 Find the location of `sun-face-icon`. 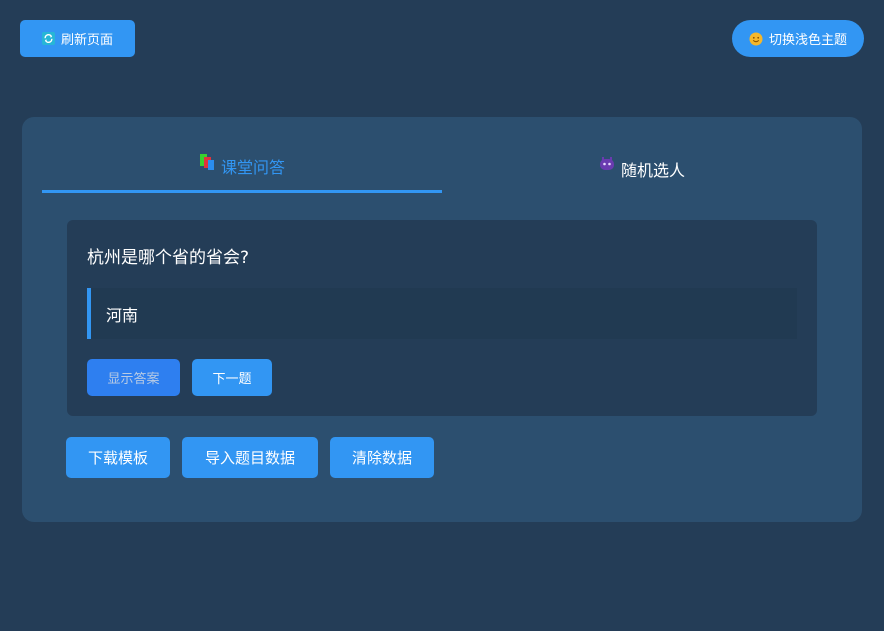

sun-face-icon is located at coordinates (756, 39).